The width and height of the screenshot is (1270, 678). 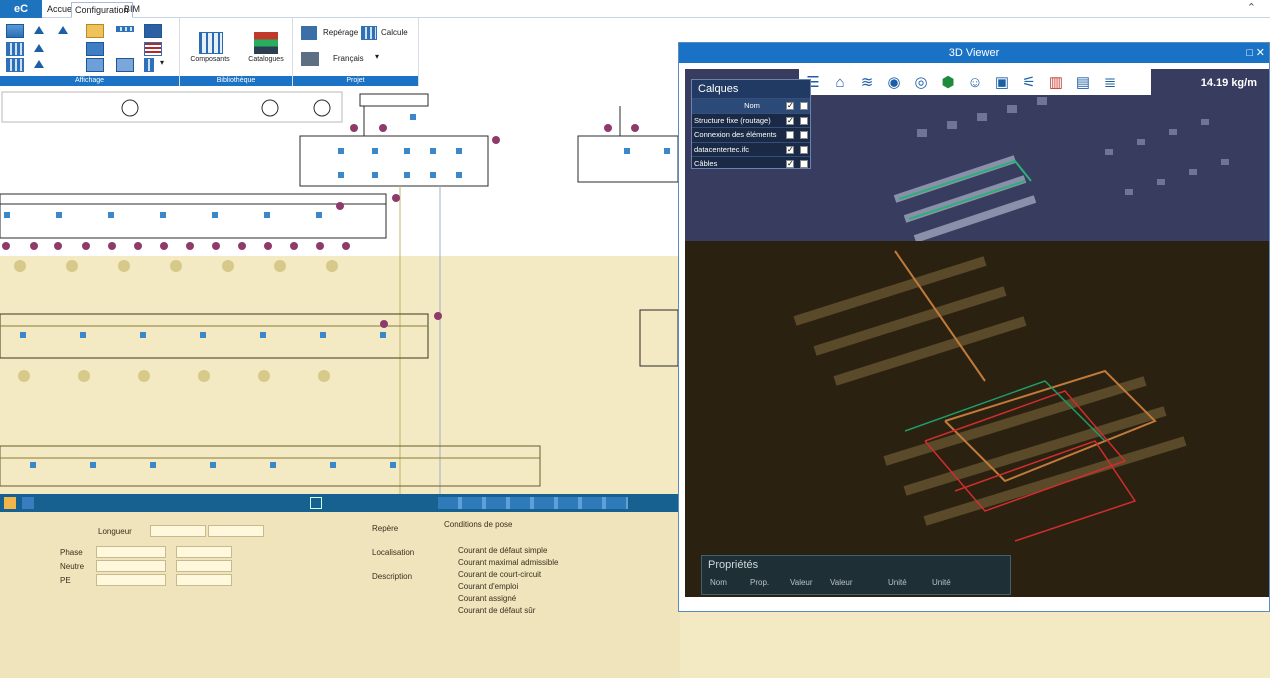 I want to click on composants-button: Composants, so click(x=210, y=59).